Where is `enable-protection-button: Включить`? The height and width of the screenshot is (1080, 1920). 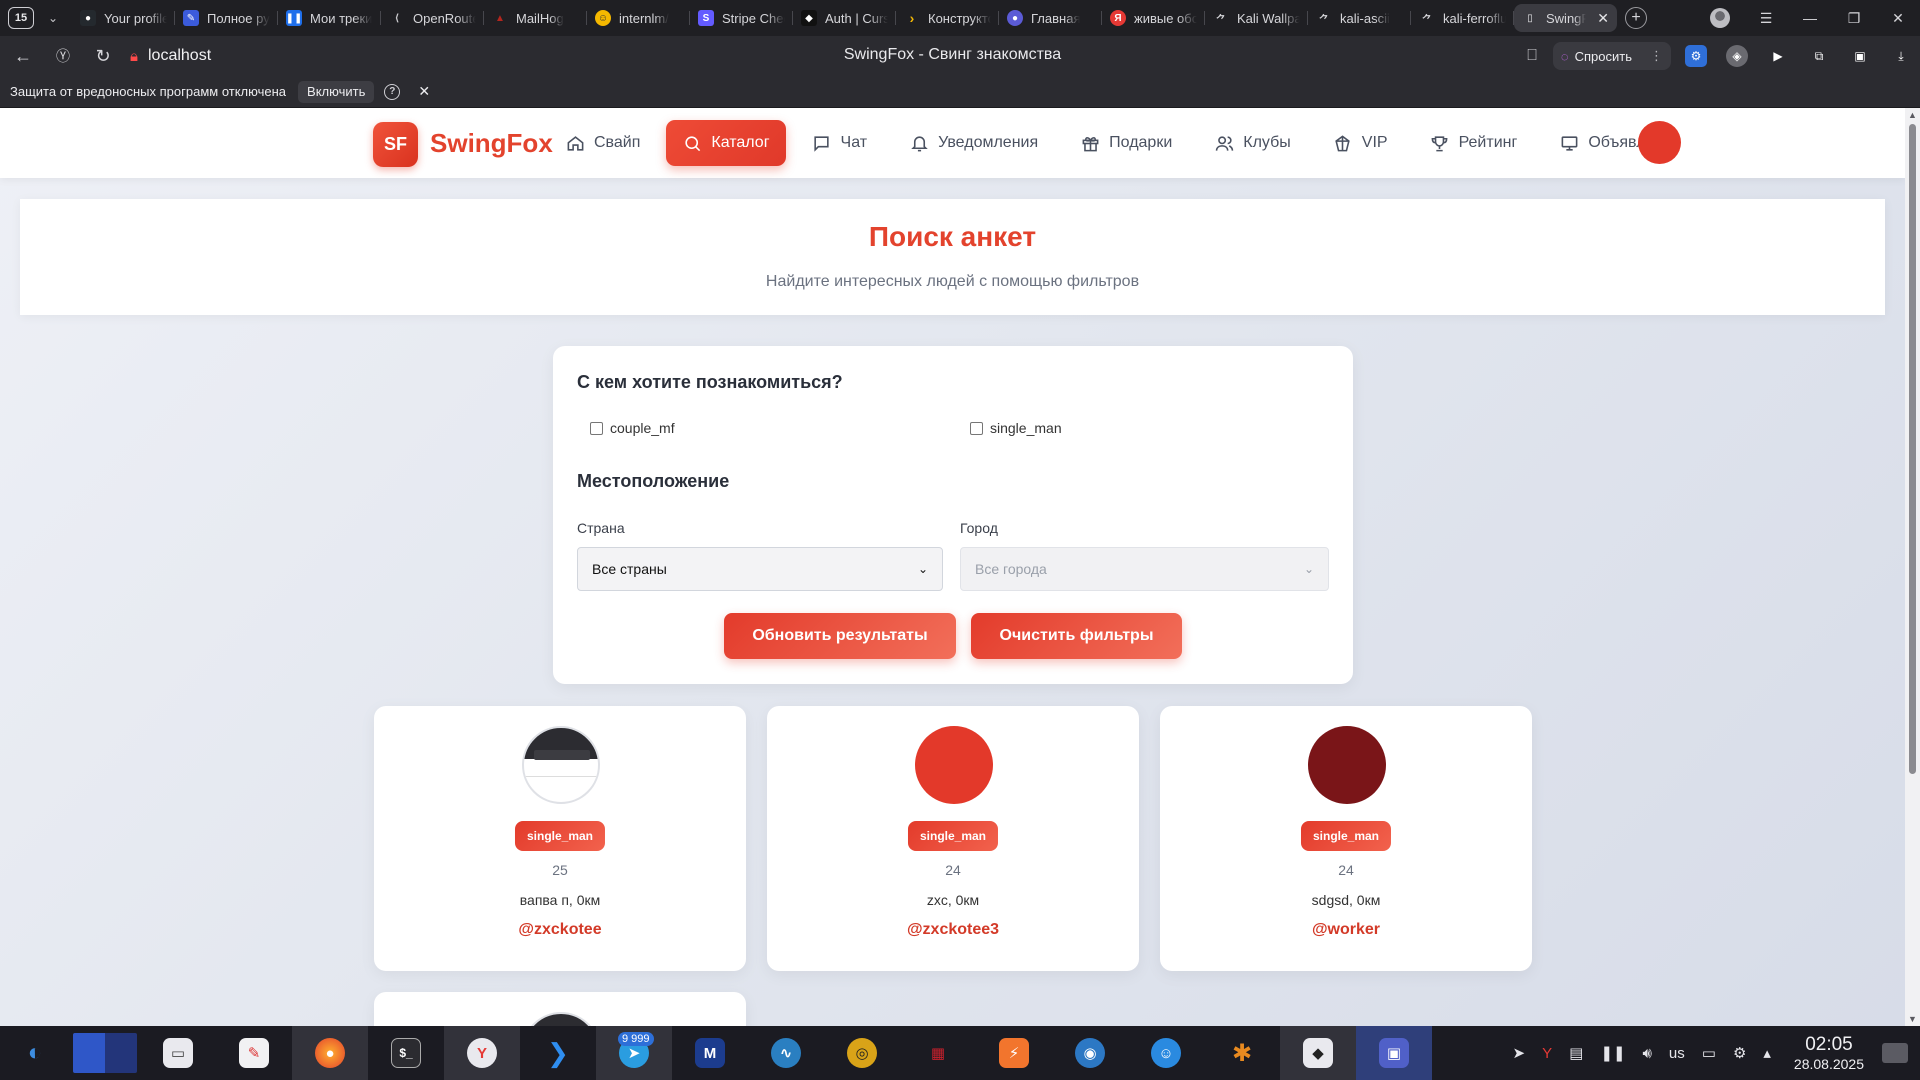 enable-protection-button: Включить is located at coordinates (336, 91).